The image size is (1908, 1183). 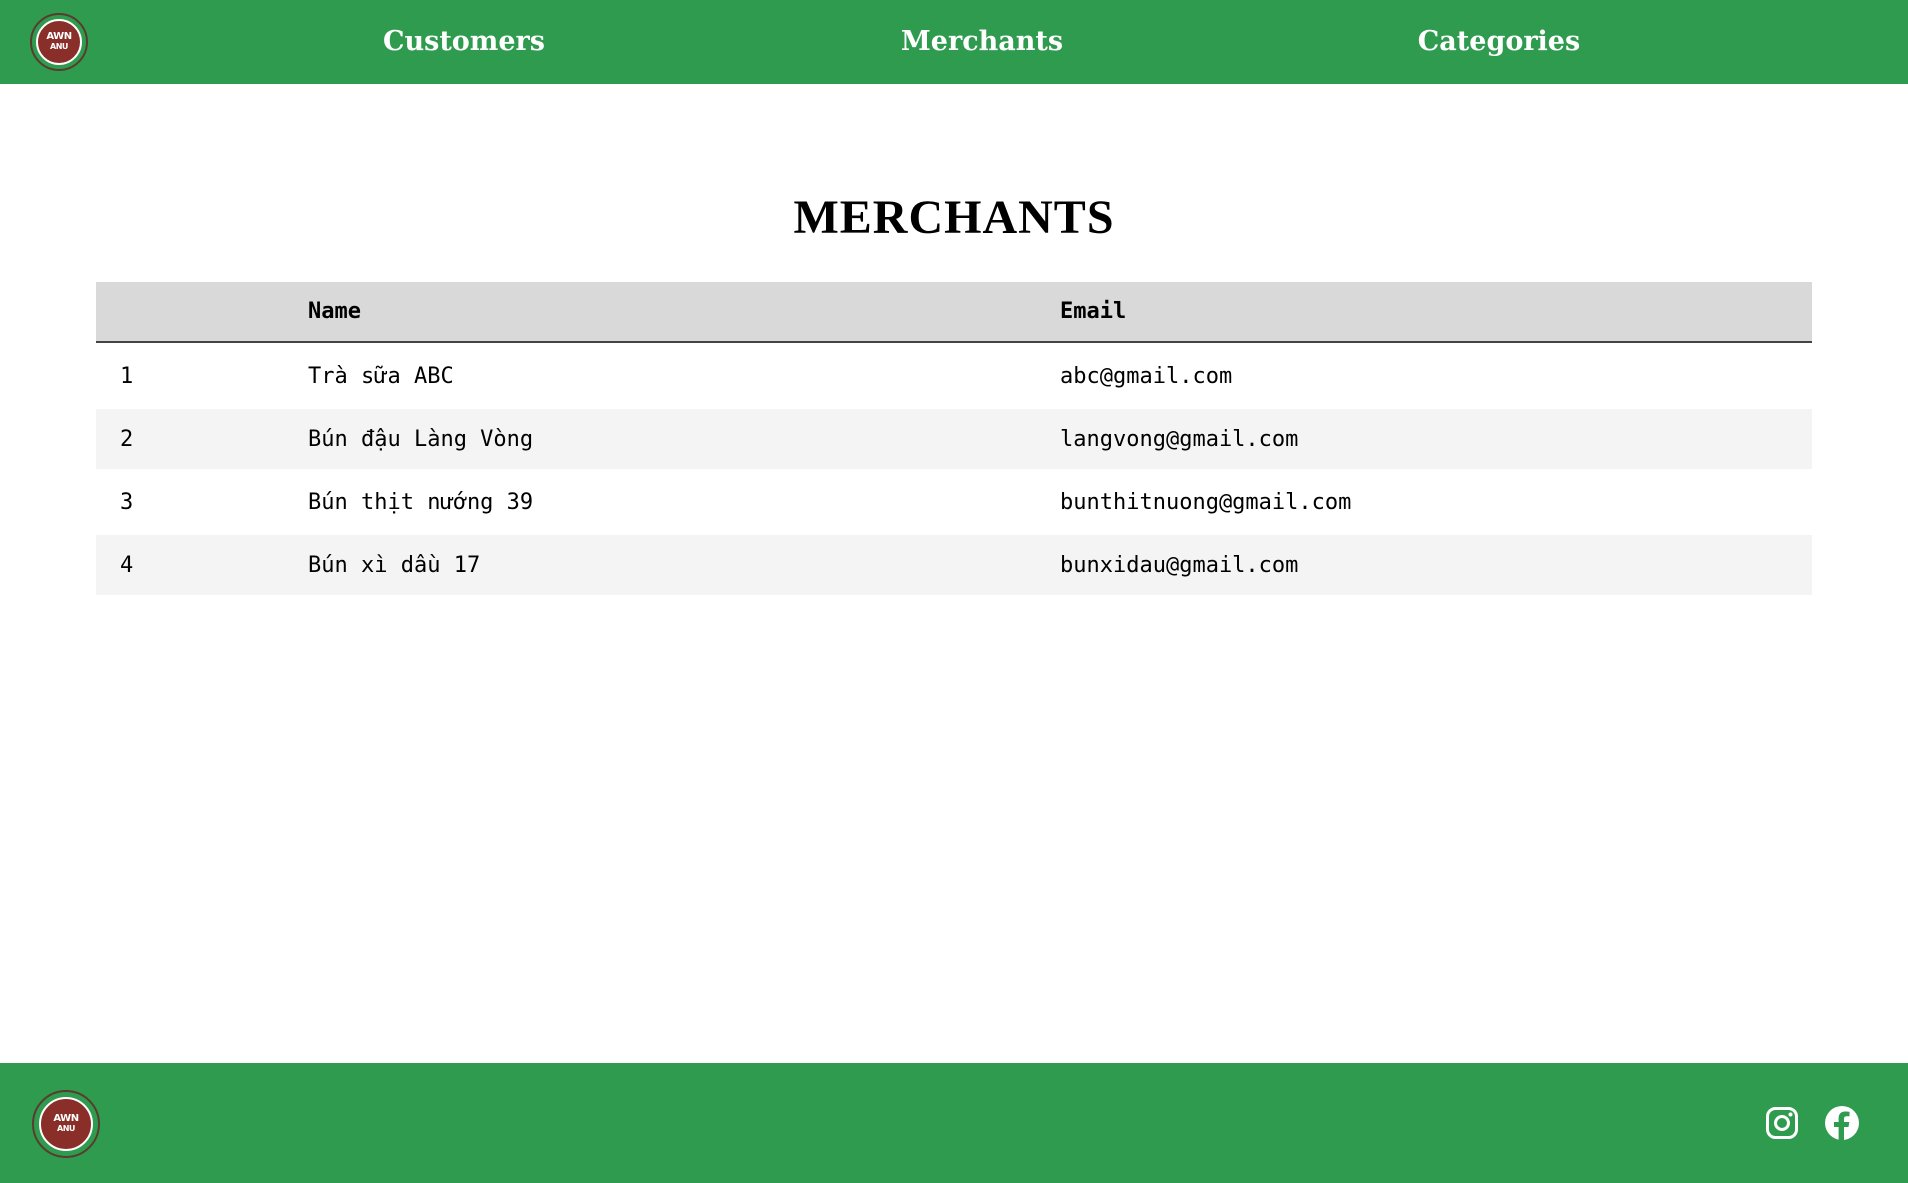 I want to click on top-navbar: AWN ANU Customers Merchants Categories, so click(x=954, y=42).